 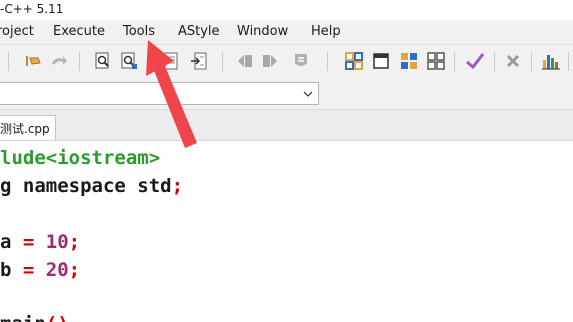 I want to click on code-token: main, so click(x=23, y=317).